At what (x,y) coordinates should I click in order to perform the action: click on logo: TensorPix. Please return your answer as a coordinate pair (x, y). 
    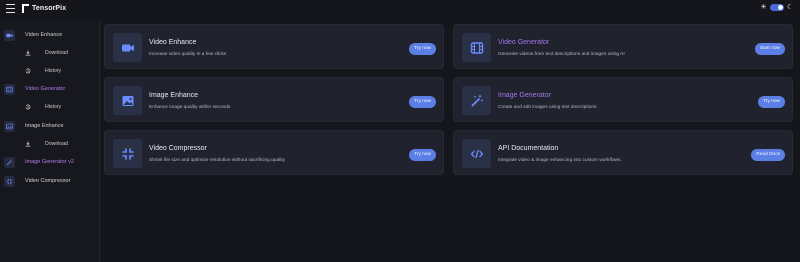
    Looking at the image, I should click on (44, 8).